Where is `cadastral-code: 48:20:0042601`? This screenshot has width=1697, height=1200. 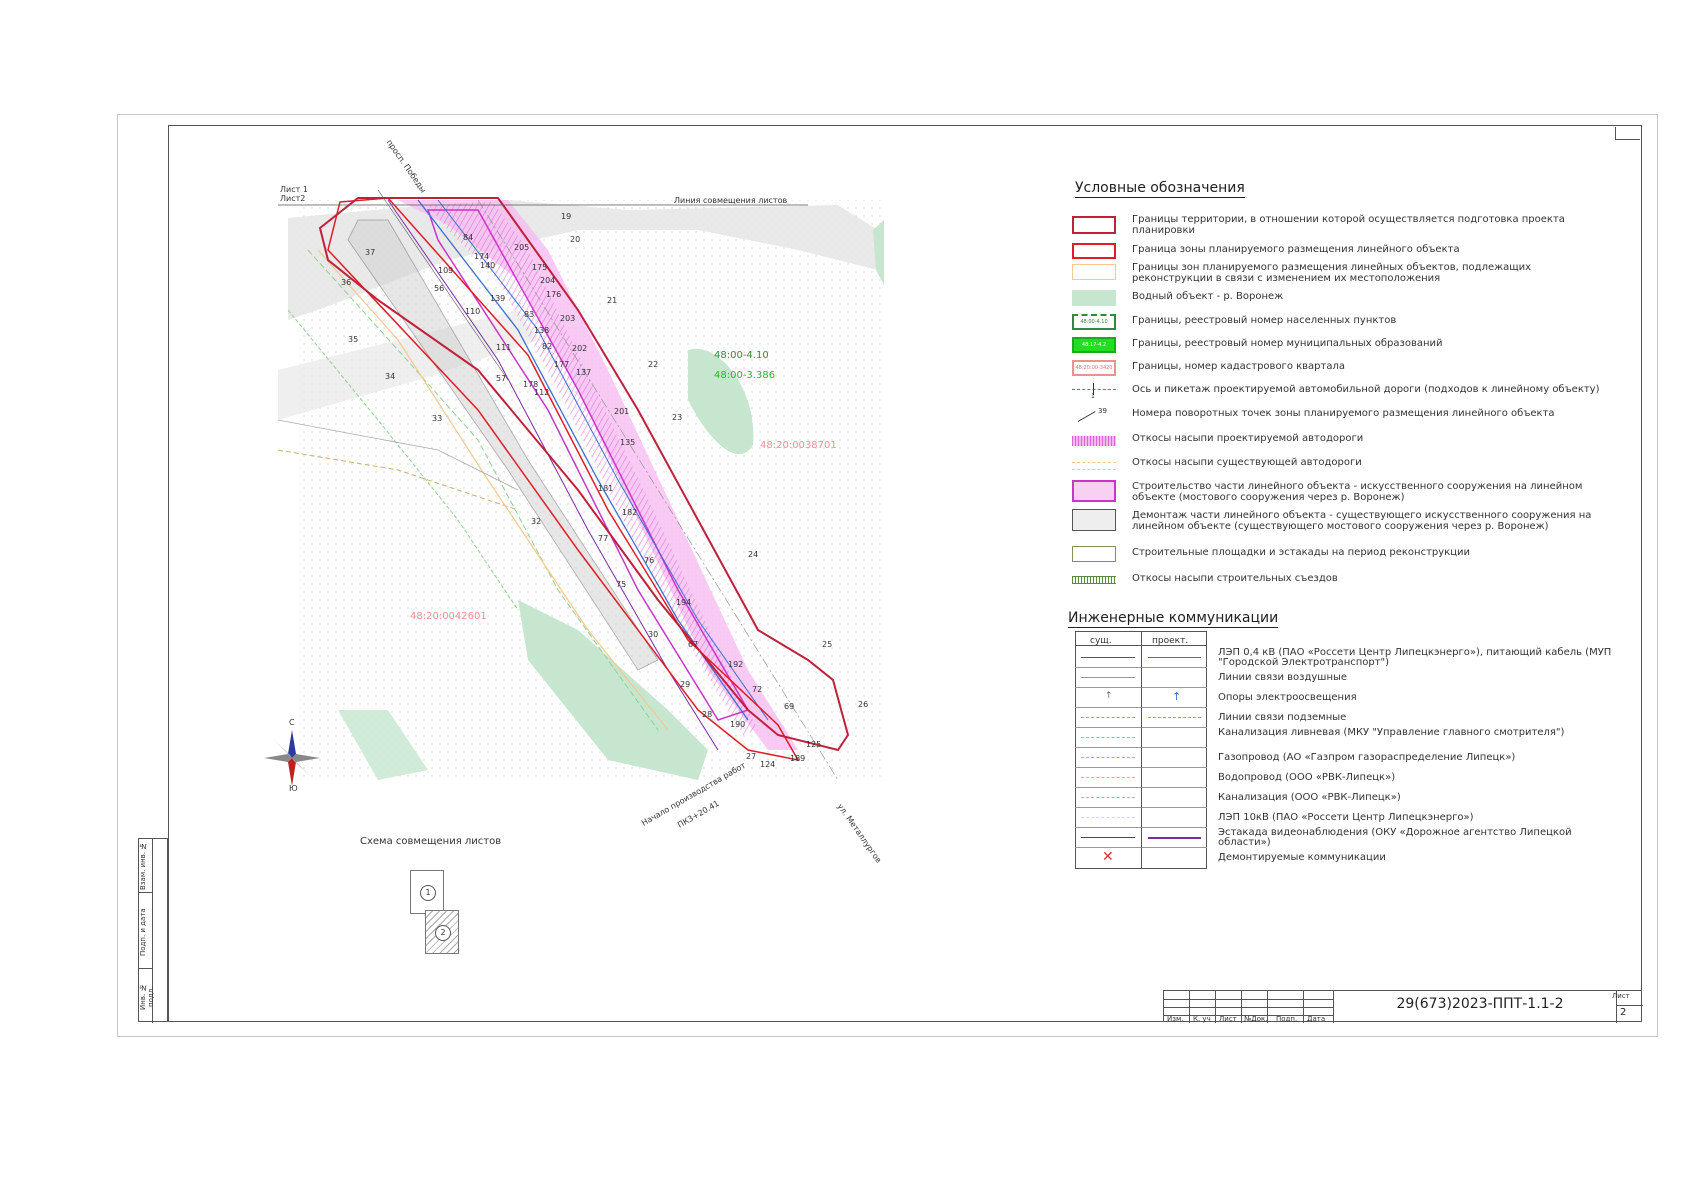 cadastral-code: 48:20:0042601 is located at coordinates (448, 616).